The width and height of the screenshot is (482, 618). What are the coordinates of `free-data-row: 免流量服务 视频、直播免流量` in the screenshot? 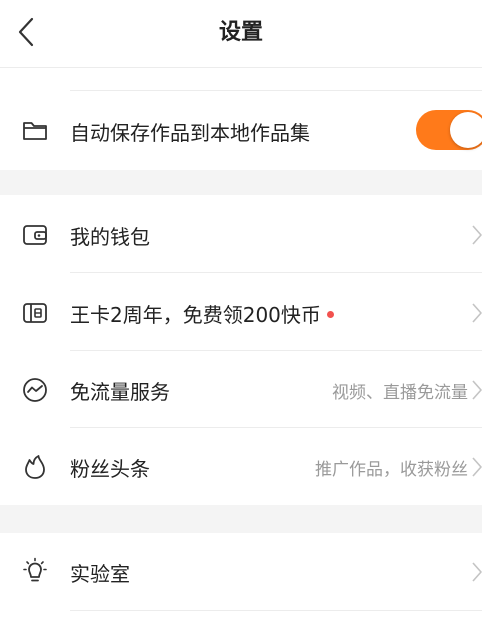 It's located at (241, 389).